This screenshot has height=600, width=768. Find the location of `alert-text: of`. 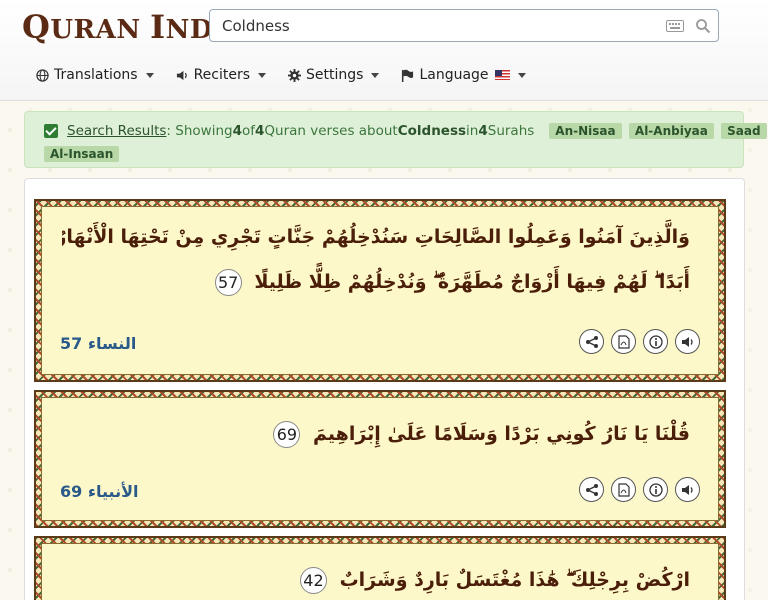

alert-text: of is located at coordinates (248, 131).